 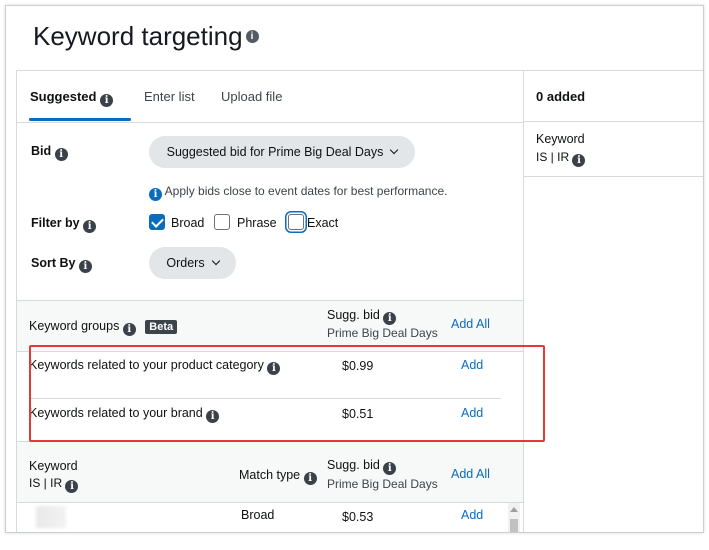 What do you see at coordinates (185, 263) in the screenshot?
I see `sort-dropdown-value: Orders` at bounding box center [185, 263].